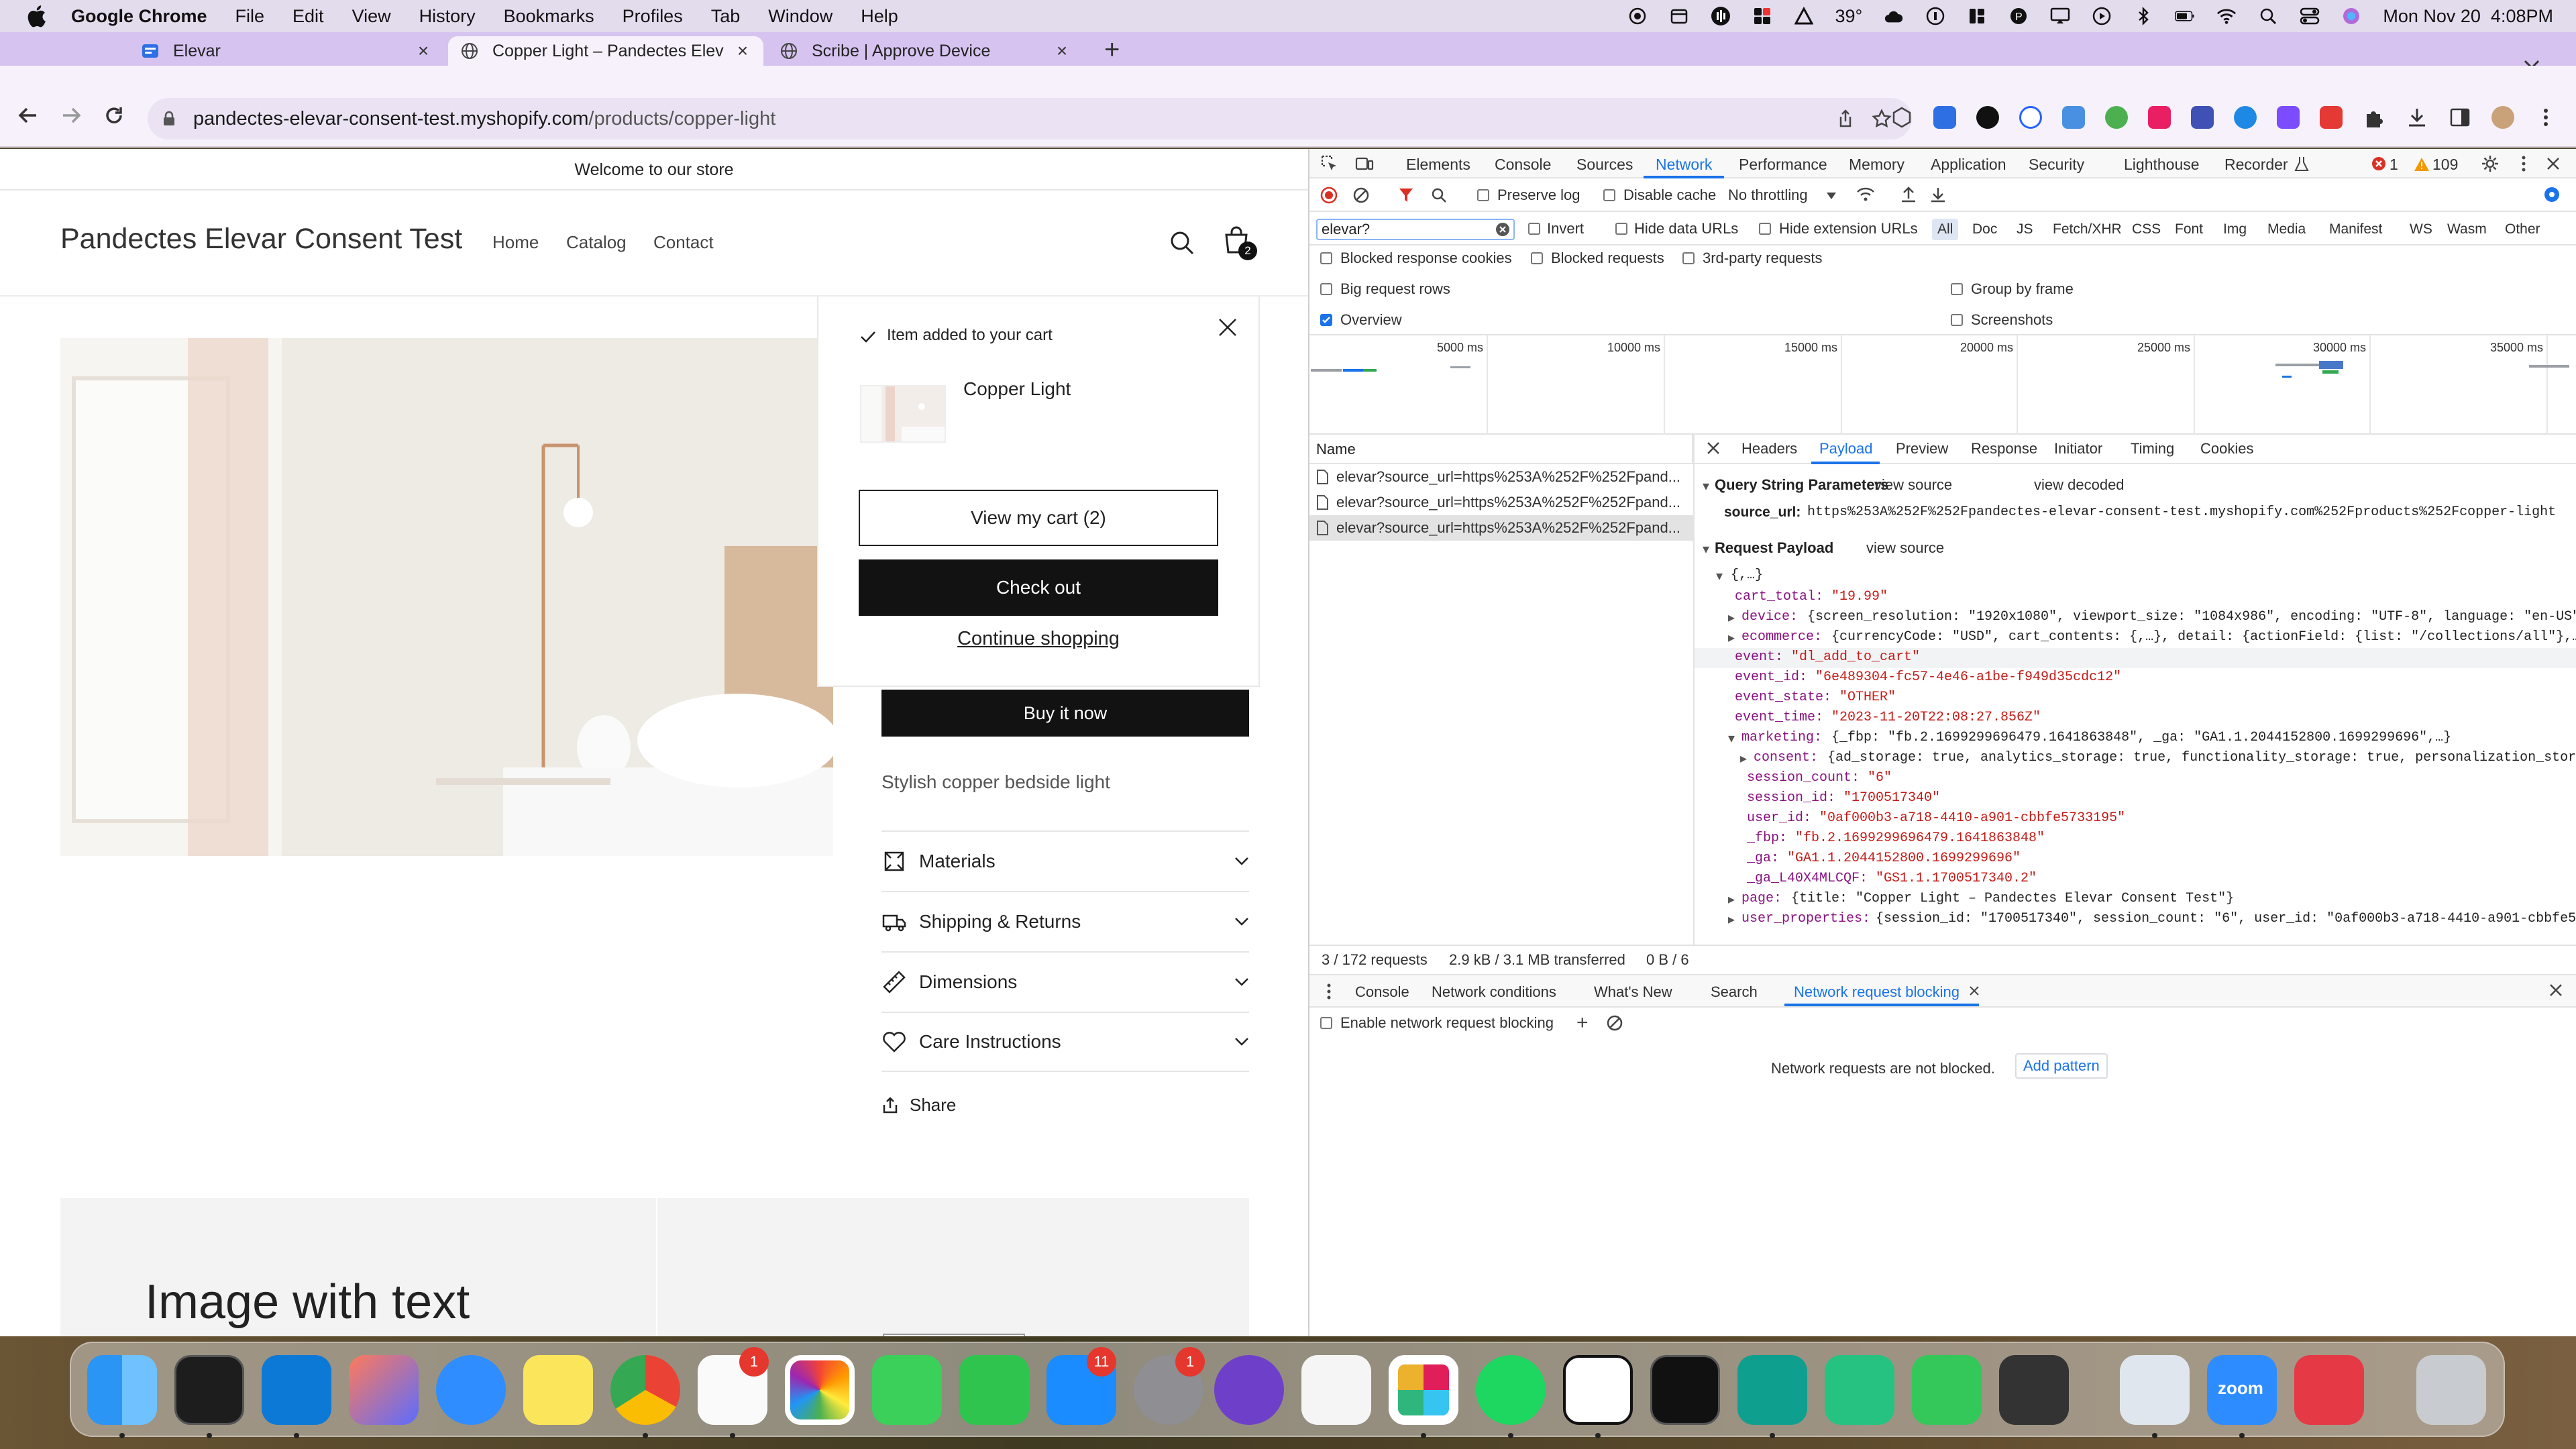 The height and width of the screenshot is (1449, 2576). I want to click on record-stop-icon, so click(1329, 195).